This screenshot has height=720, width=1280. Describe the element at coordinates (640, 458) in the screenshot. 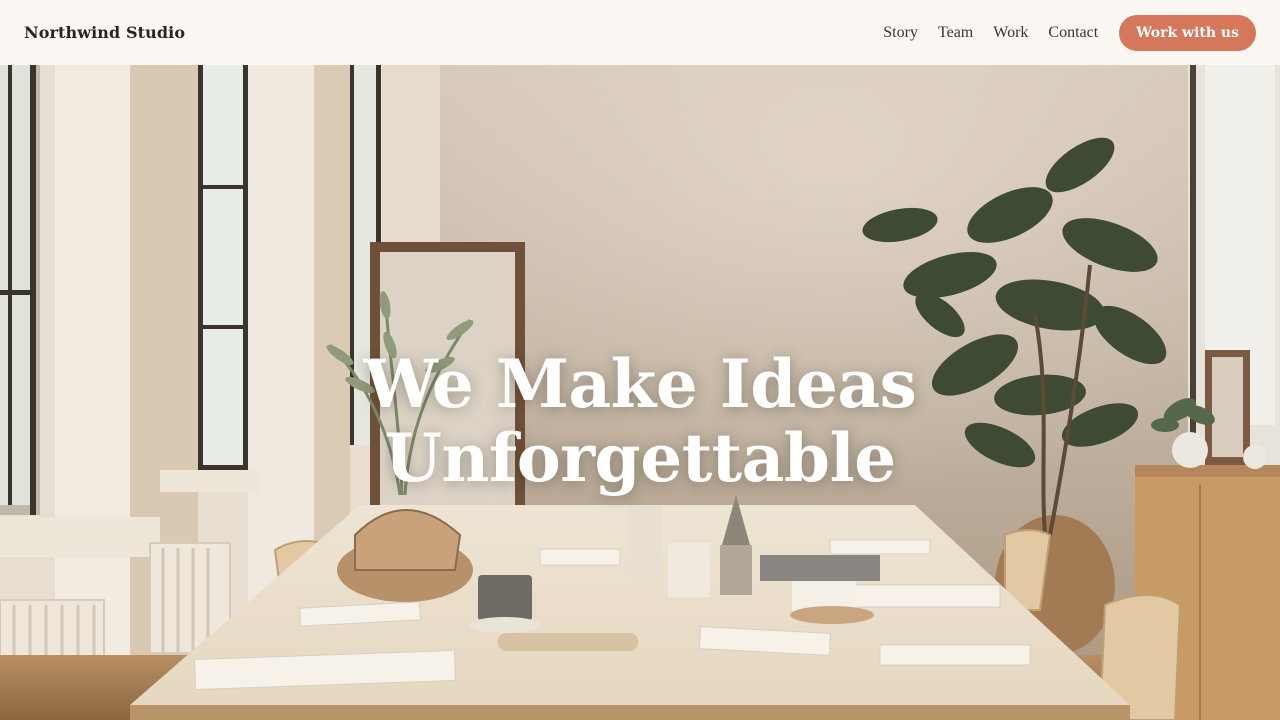

I see `hero-headline-line-2: Unforgettable` at that location.